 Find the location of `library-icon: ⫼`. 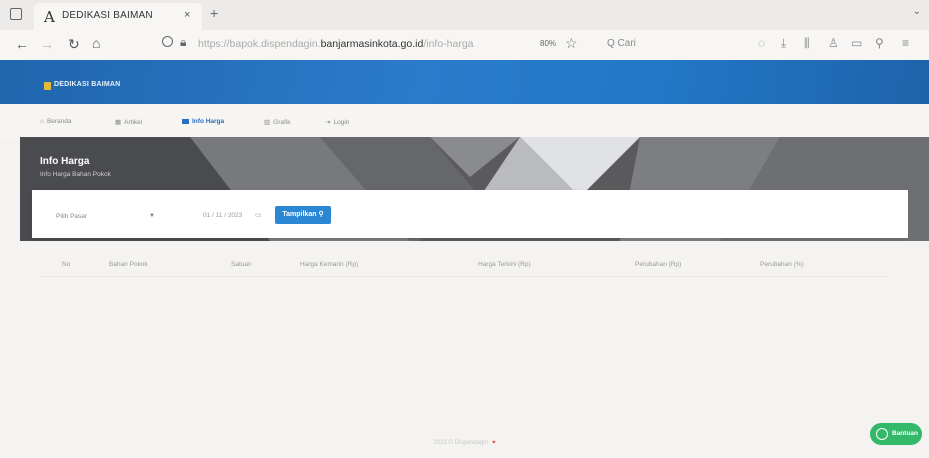

library-icon: ⫼ is located at coordinates (807, 43).